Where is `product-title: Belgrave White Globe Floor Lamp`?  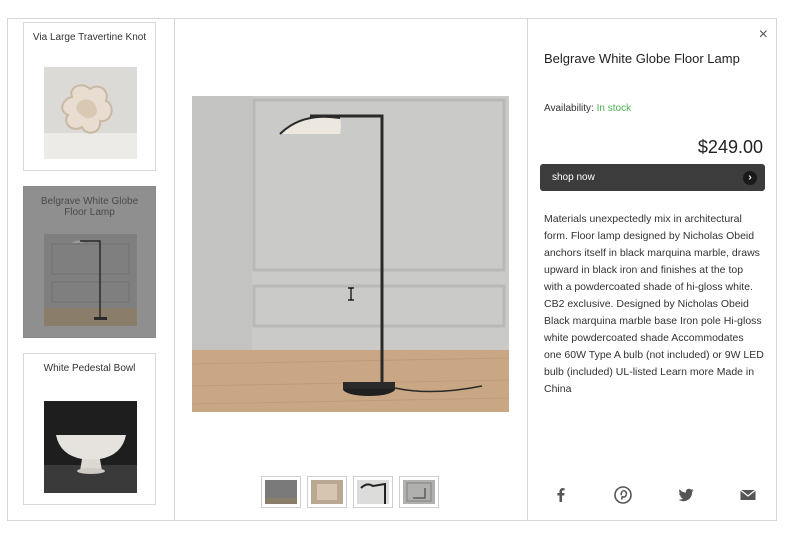 product-title: Belgrave White Globe Floor Lamp is located at coordinates (642, 58).